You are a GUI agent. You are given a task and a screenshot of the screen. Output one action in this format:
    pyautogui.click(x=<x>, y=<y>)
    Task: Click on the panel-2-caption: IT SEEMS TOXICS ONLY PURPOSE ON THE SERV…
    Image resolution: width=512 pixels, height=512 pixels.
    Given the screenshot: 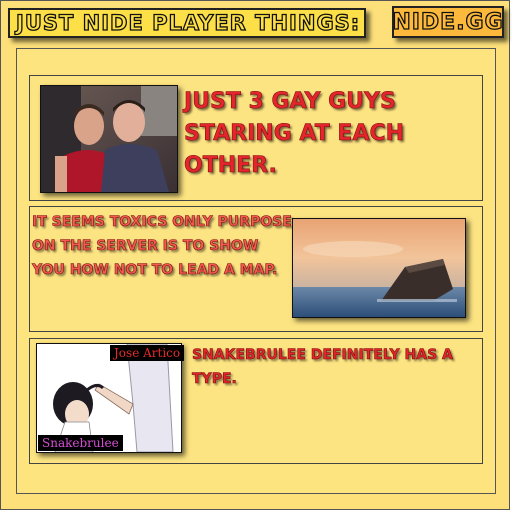 What is the action you would take?
    pyautogui.click(x=162, y=246)
    